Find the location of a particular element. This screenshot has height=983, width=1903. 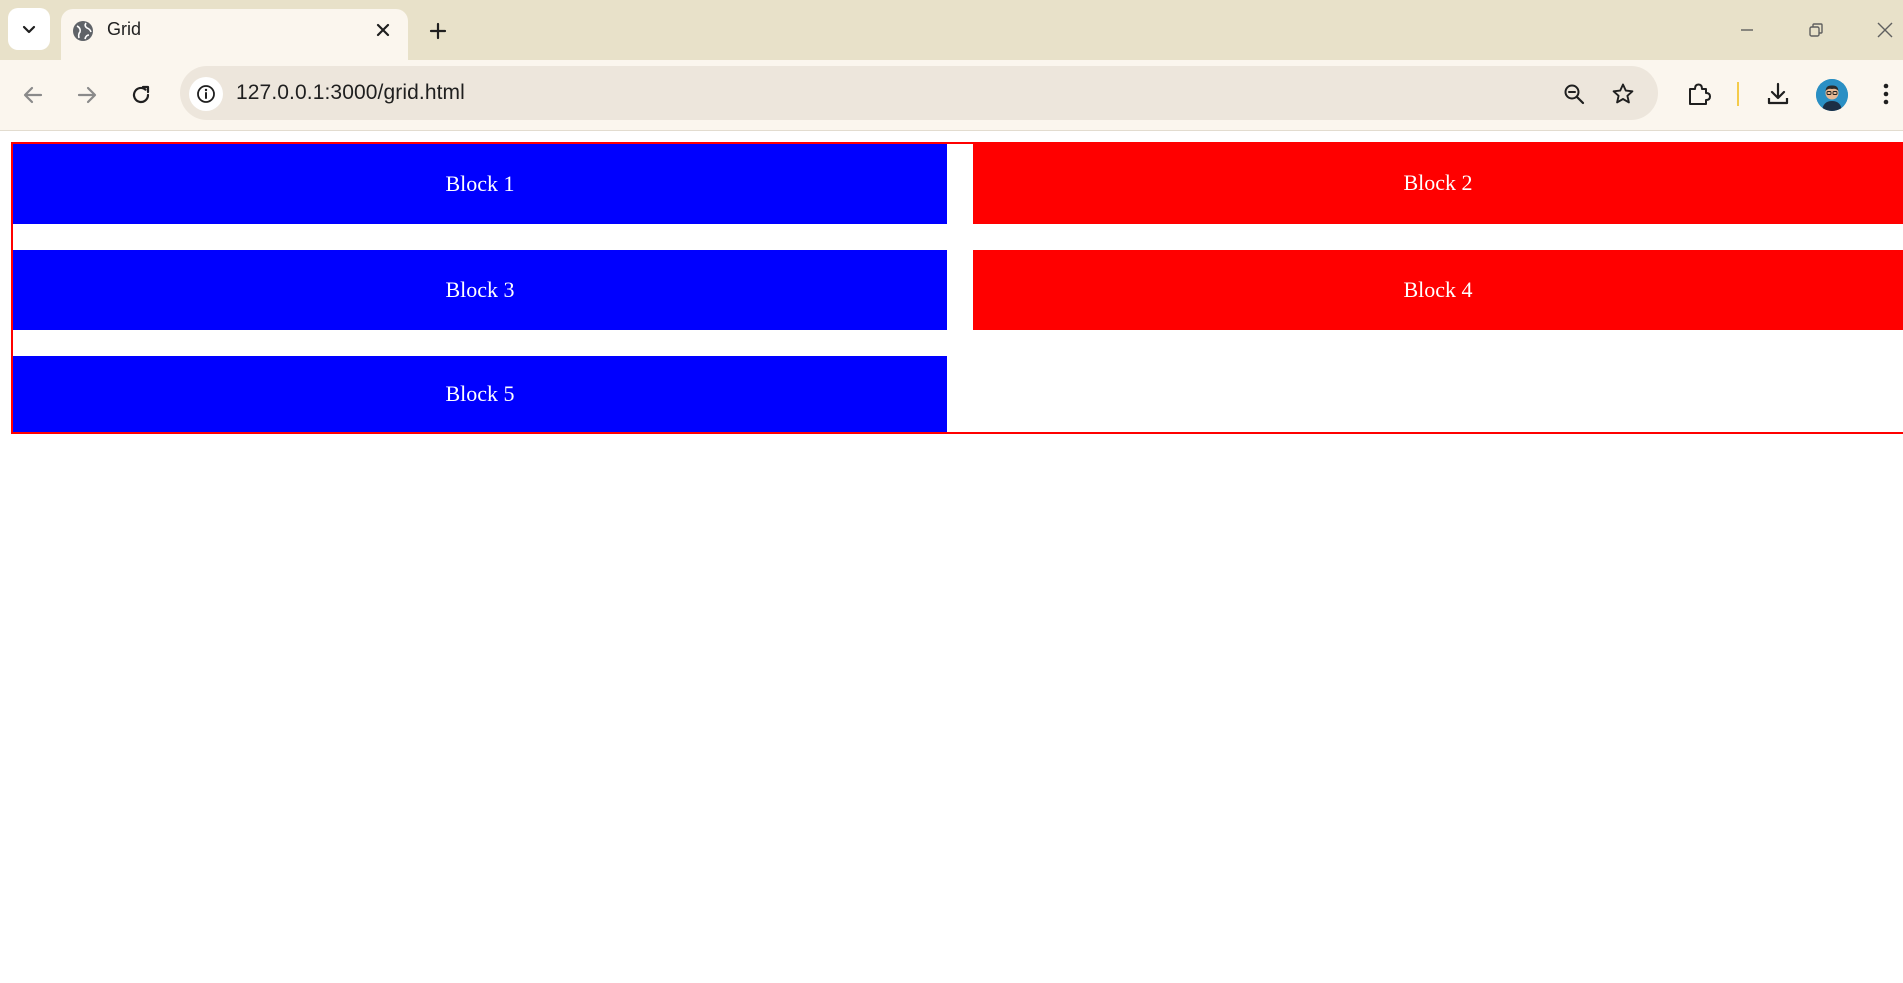

restore-icon is located at coordinates (1816, 30).